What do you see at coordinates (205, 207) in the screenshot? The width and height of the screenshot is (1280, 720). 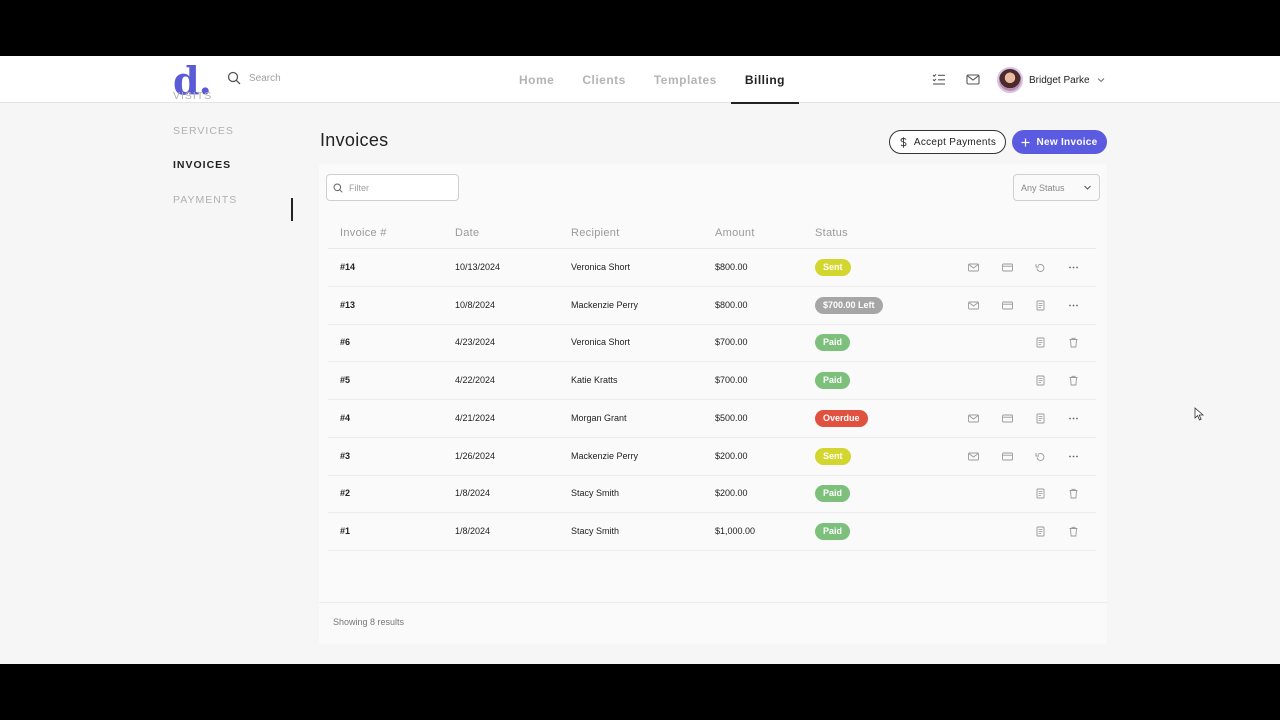 I see `sidebar-item-payments: PAYMENTS` at bounding box center [205, 207].